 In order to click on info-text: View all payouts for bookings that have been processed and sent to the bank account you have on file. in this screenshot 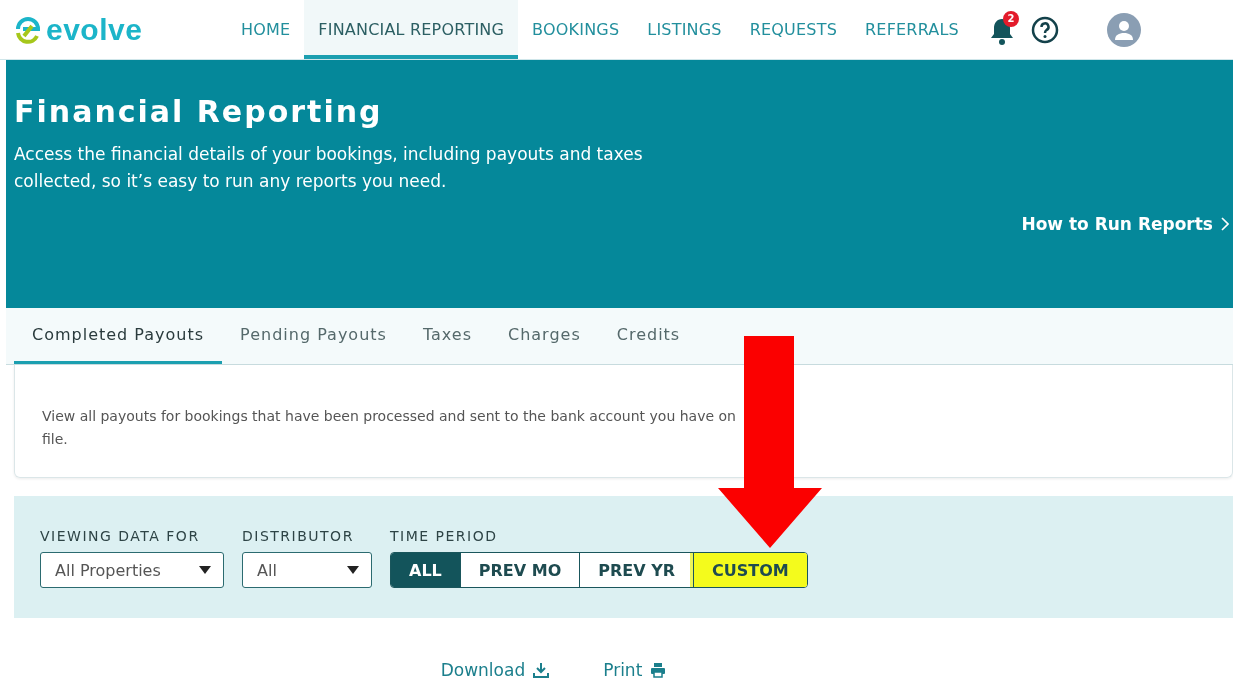, I will do `click(389, 428)`.